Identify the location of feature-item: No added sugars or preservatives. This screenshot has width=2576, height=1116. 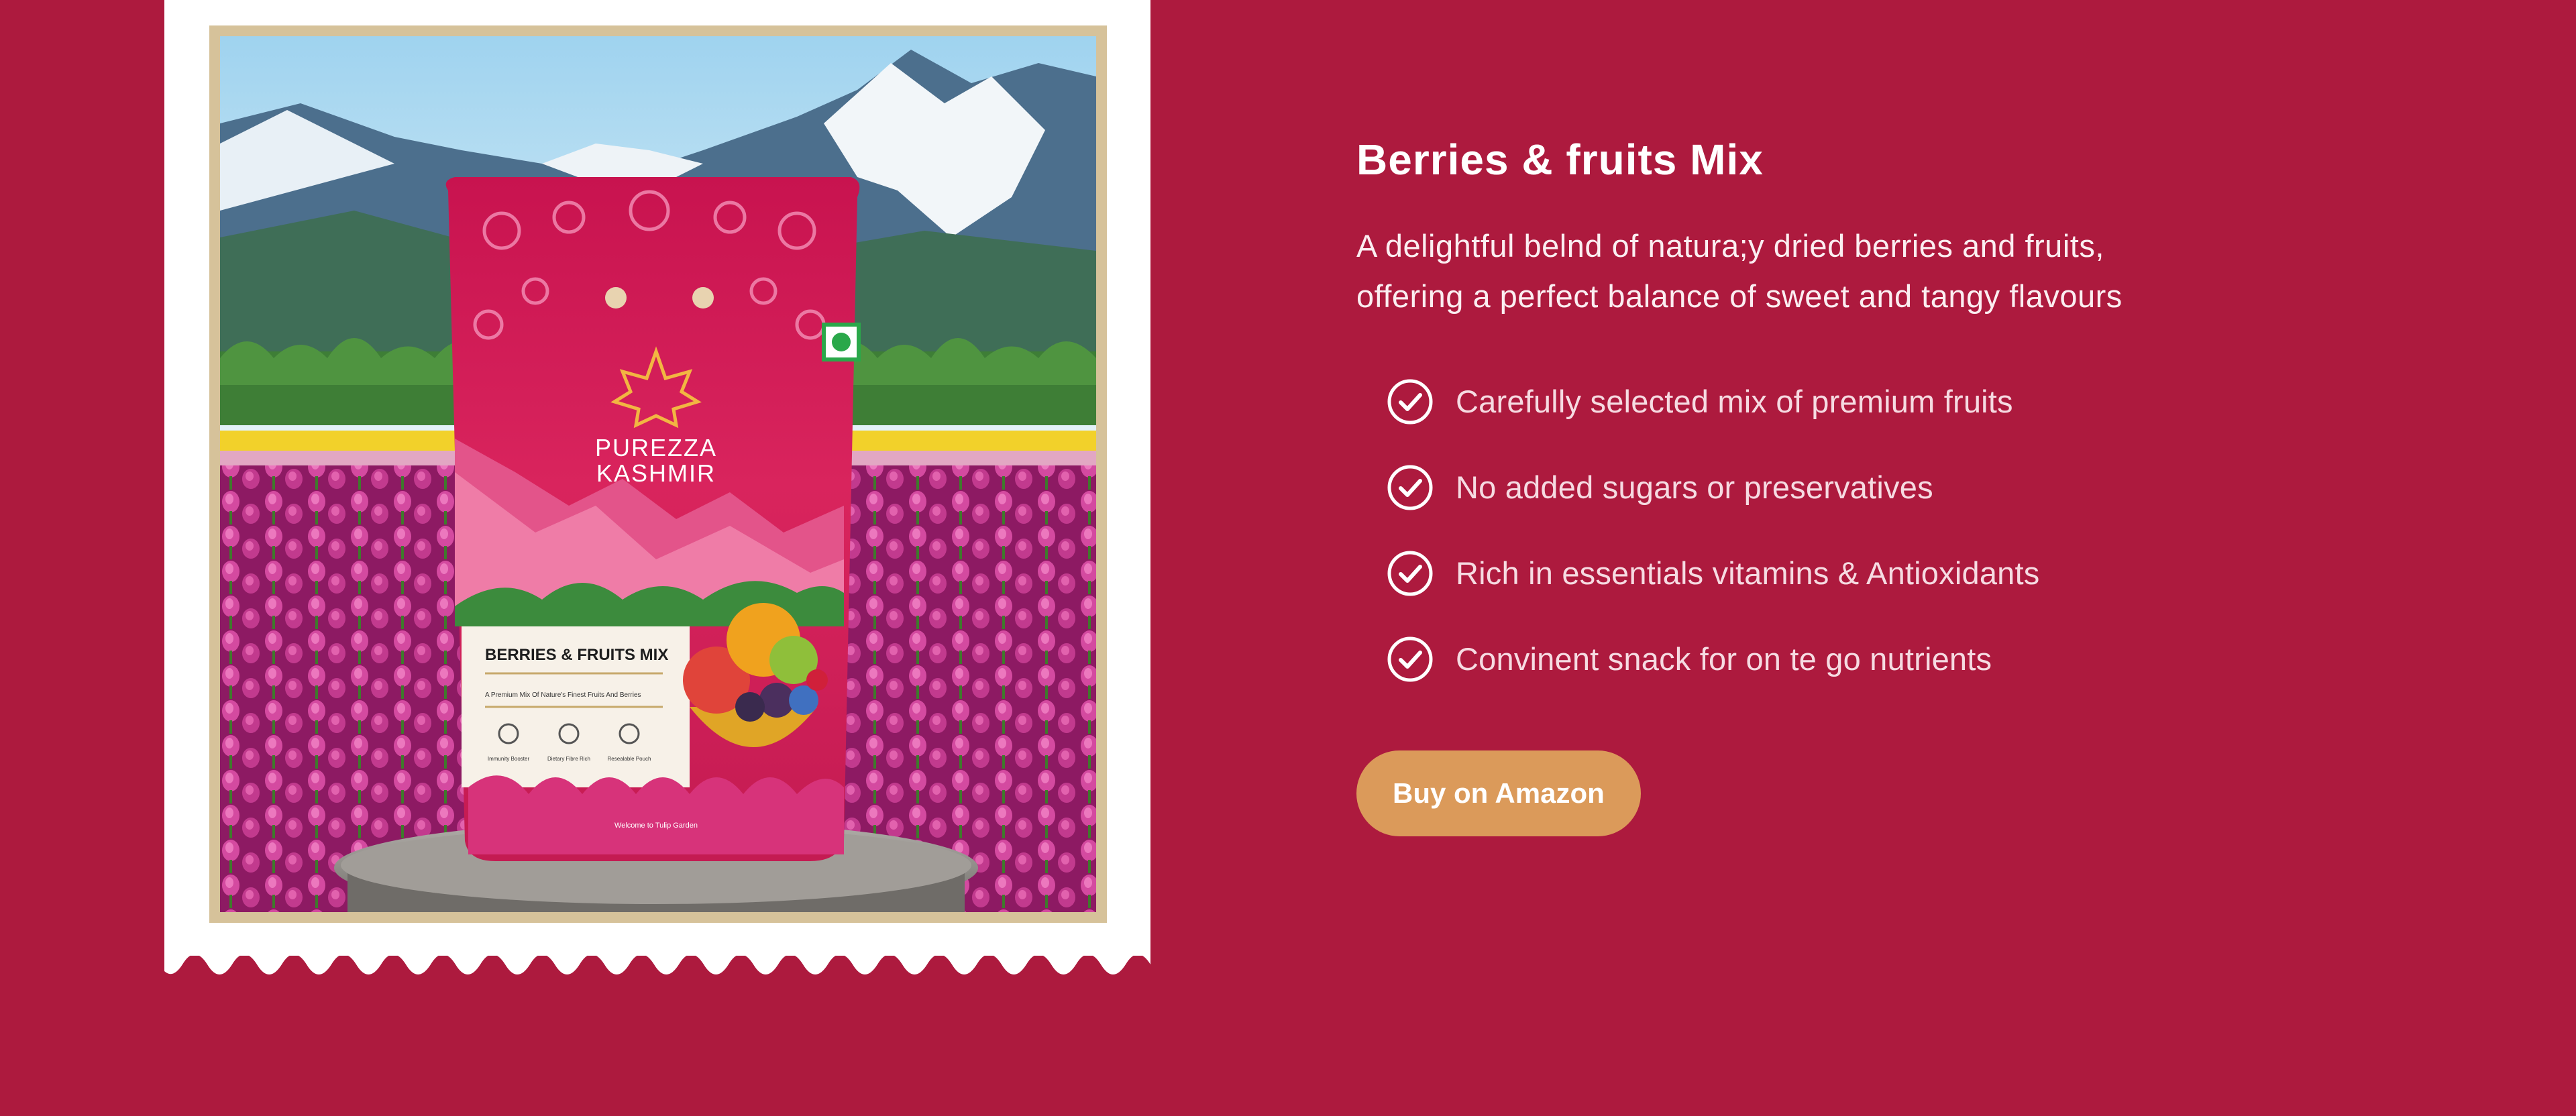
(1742, 488).